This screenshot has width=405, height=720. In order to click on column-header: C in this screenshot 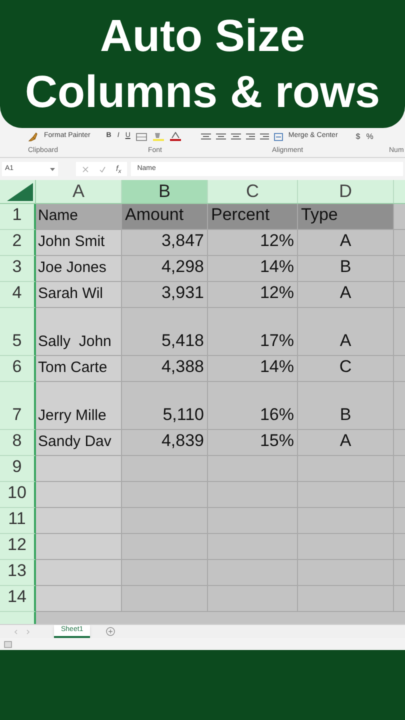, I will do `click(253, 191)`.